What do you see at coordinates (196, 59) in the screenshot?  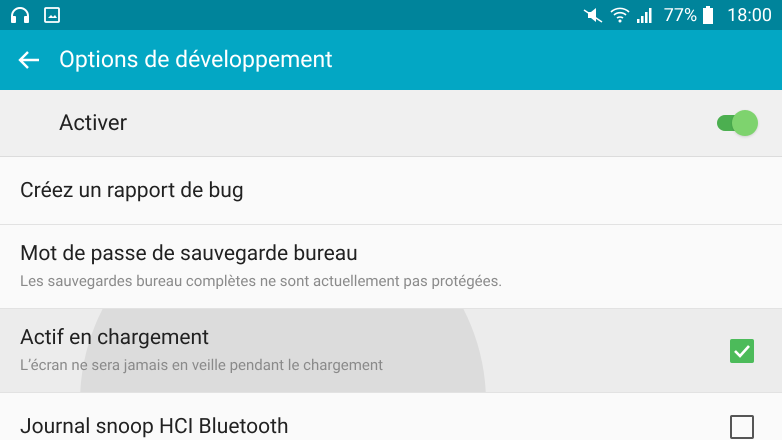 I see `screen-title: Options de développement` at bounding box center [196, 59].